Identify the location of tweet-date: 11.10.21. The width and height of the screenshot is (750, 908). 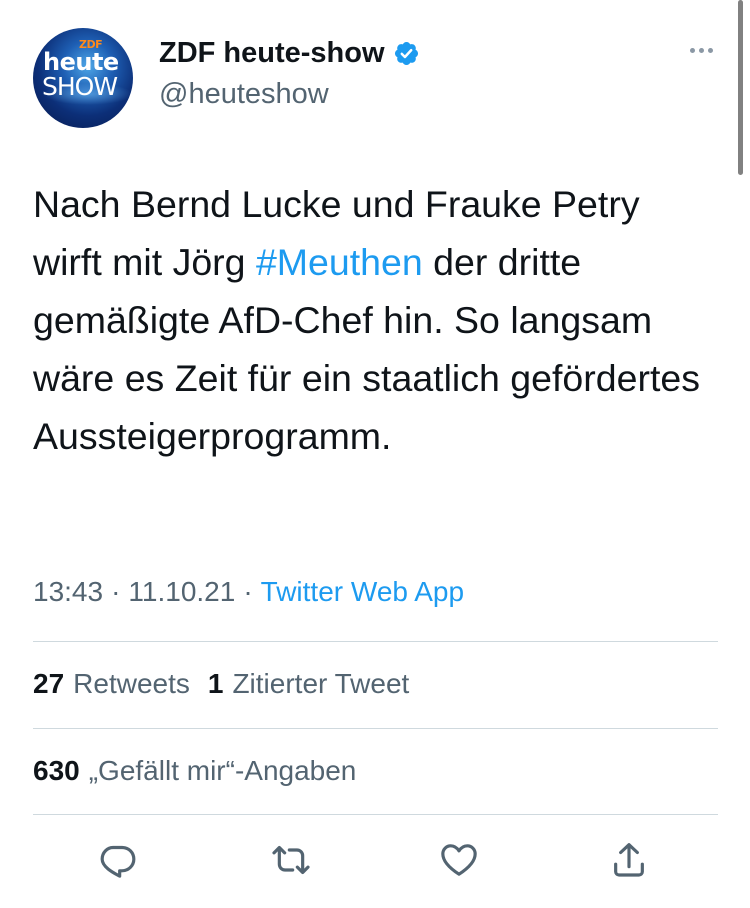
(181, 592).